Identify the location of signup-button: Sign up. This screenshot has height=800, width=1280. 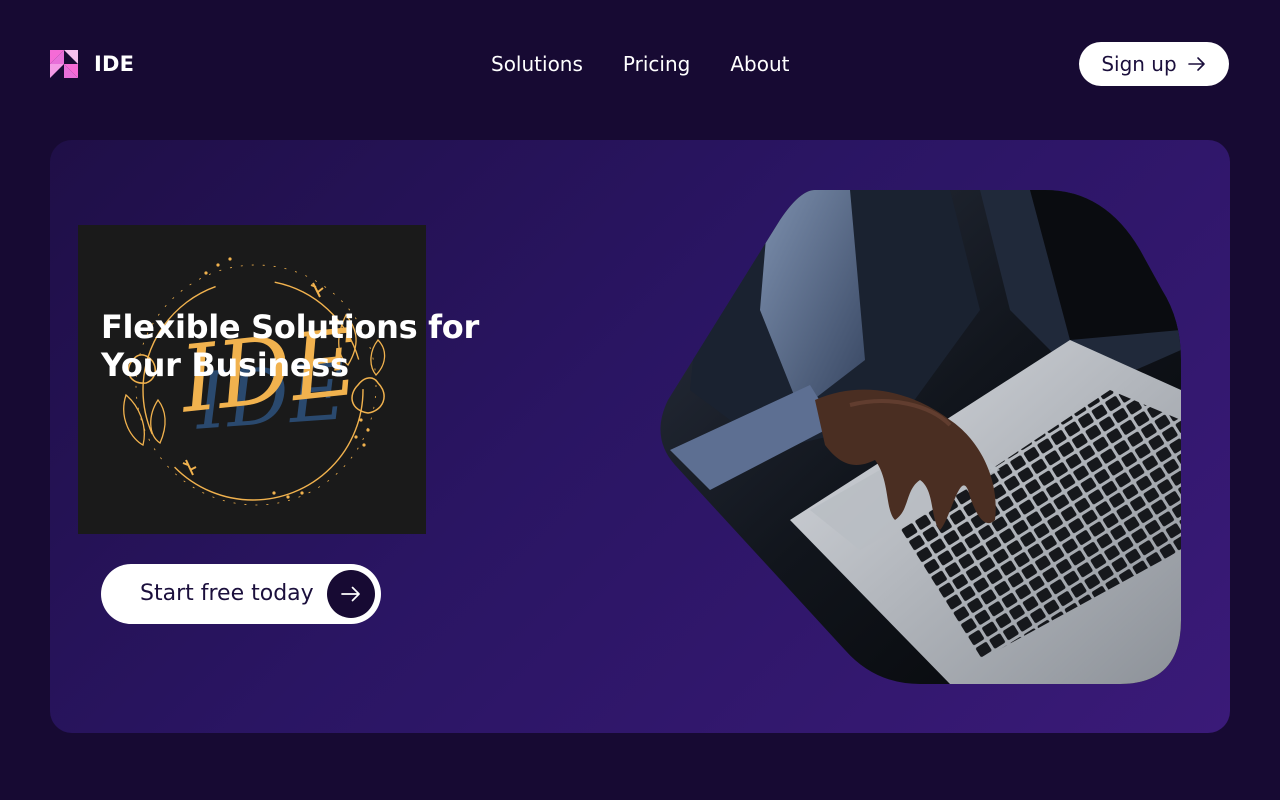
(1154, 64).